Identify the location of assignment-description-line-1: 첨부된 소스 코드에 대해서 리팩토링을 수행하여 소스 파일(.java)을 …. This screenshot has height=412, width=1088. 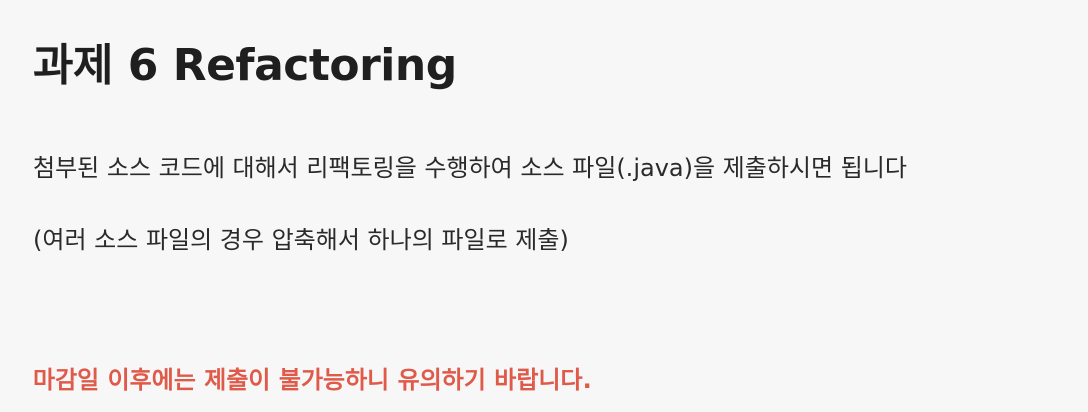
(470, 168).